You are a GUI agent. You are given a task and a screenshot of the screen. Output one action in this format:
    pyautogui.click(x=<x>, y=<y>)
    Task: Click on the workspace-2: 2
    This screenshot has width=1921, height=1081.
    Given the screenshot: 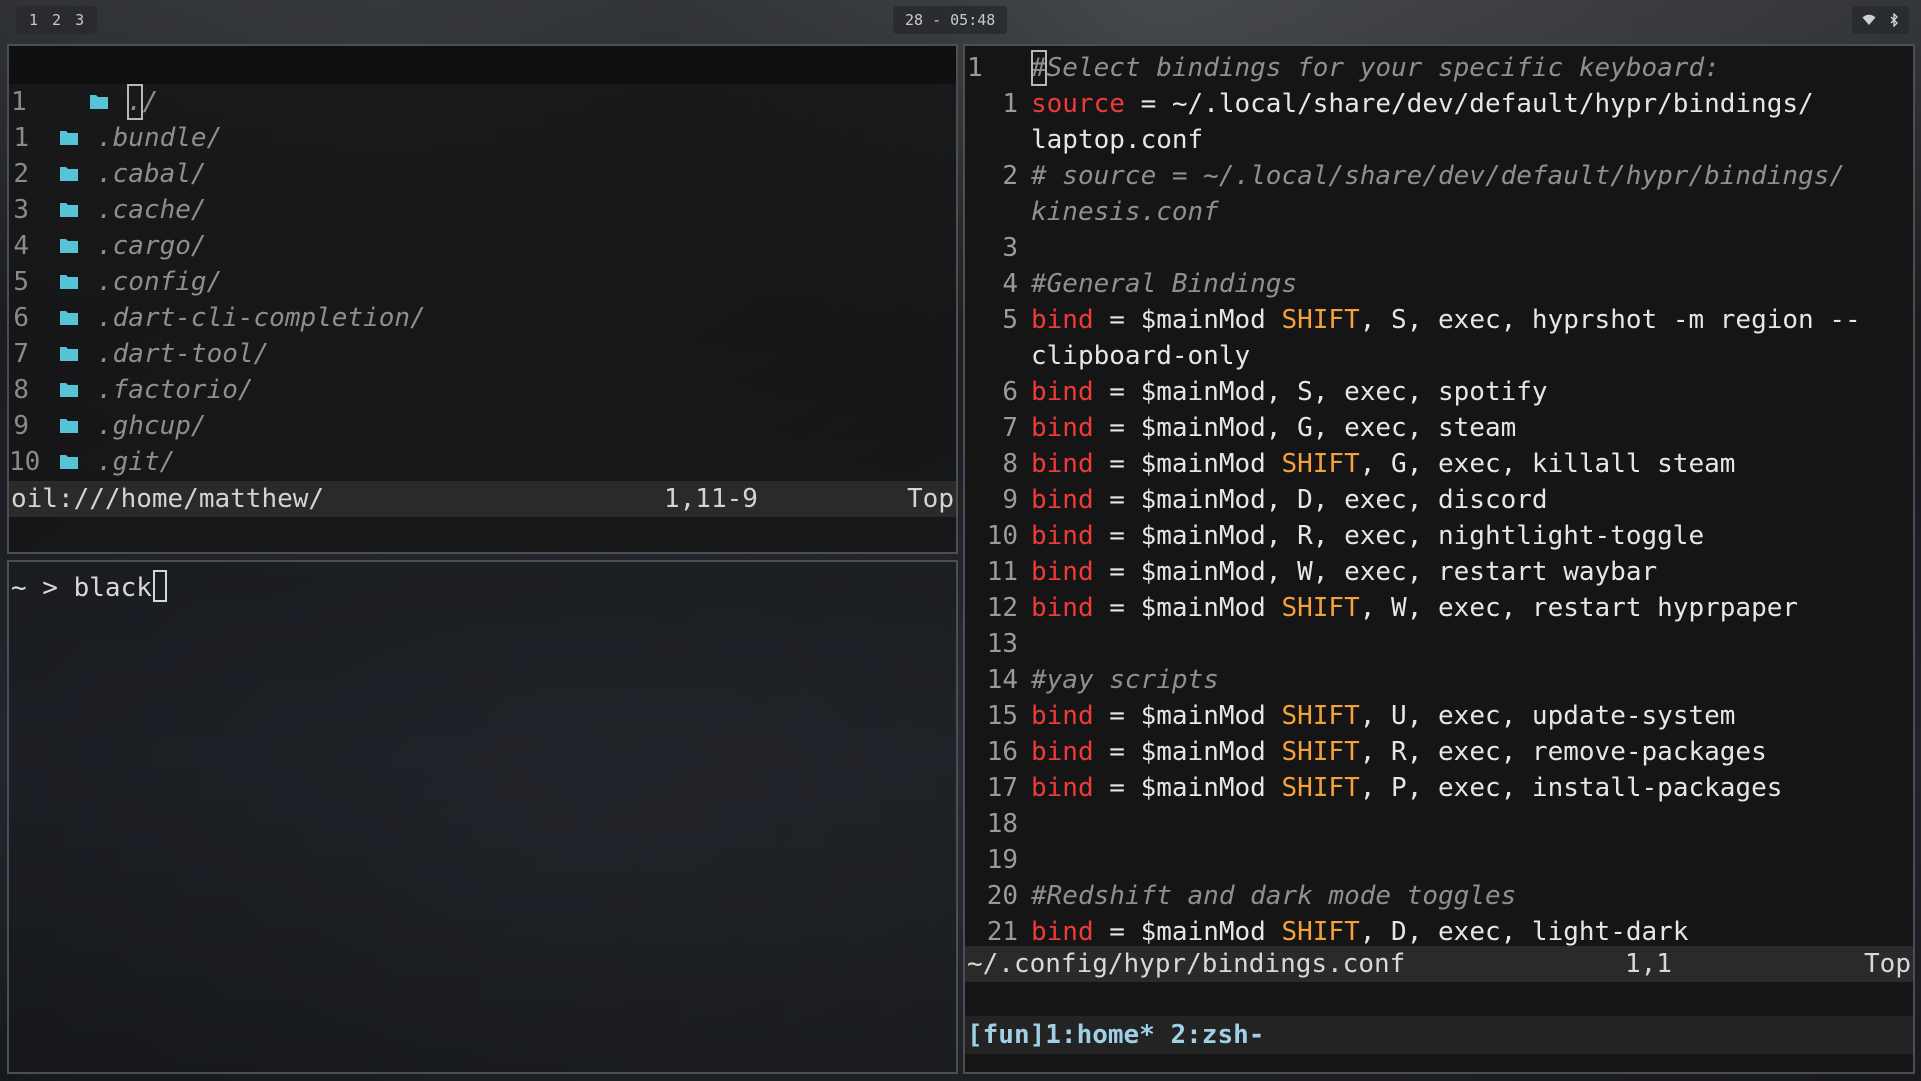 What is the action you would take?
    pyautogui.click(x=56, y=20)
    